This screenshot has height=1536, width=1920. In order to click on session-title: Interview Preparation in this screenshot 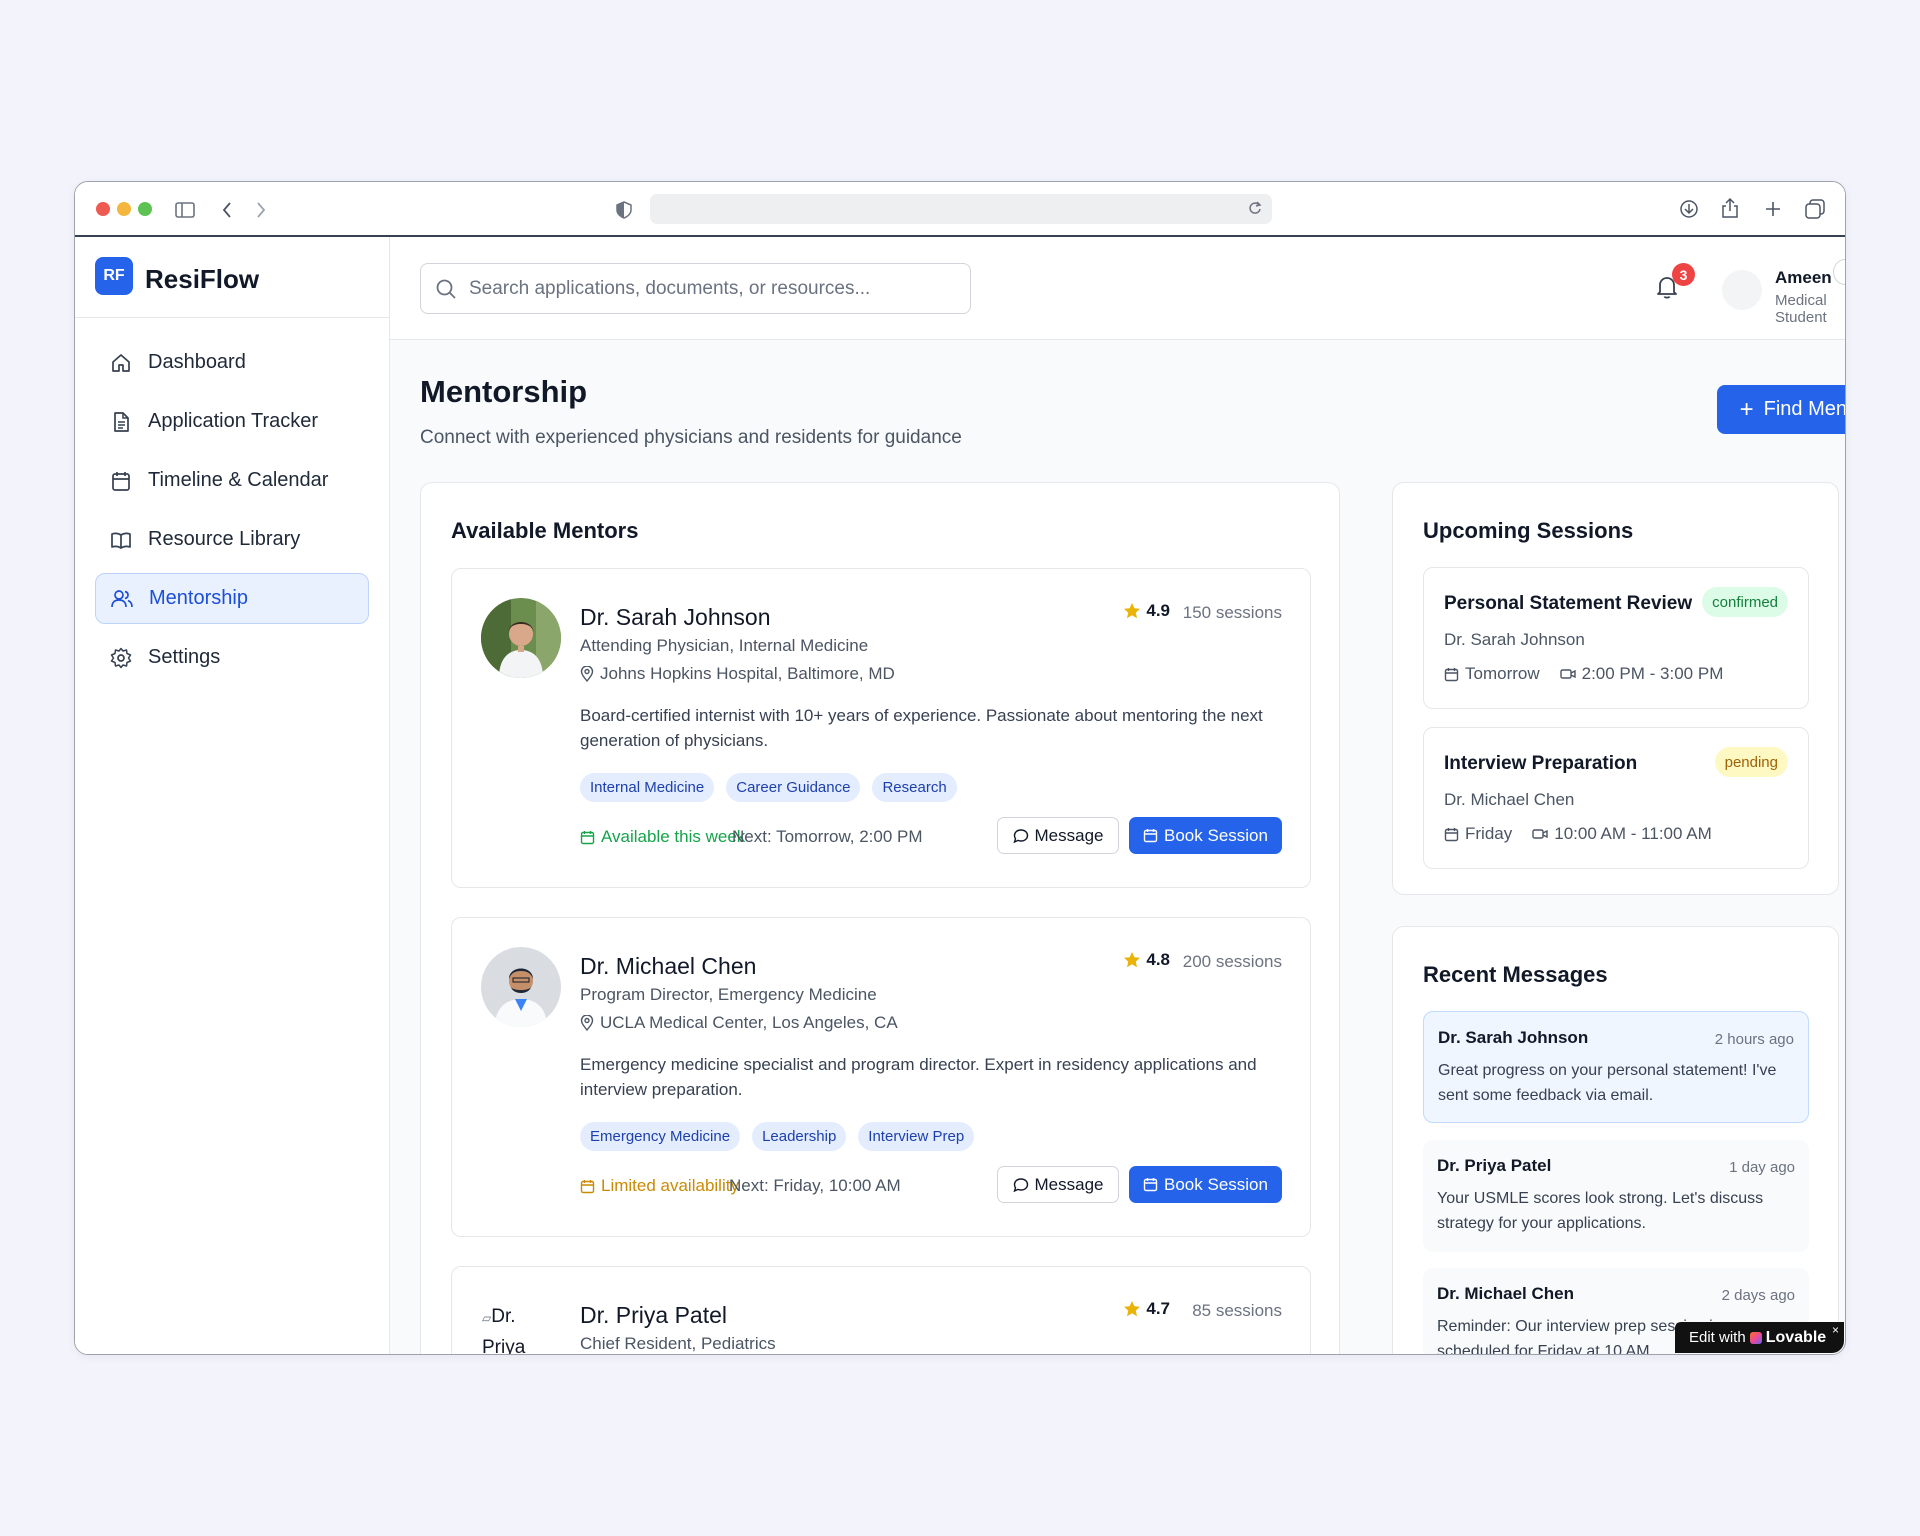, I will do `click(1541, 763)`.